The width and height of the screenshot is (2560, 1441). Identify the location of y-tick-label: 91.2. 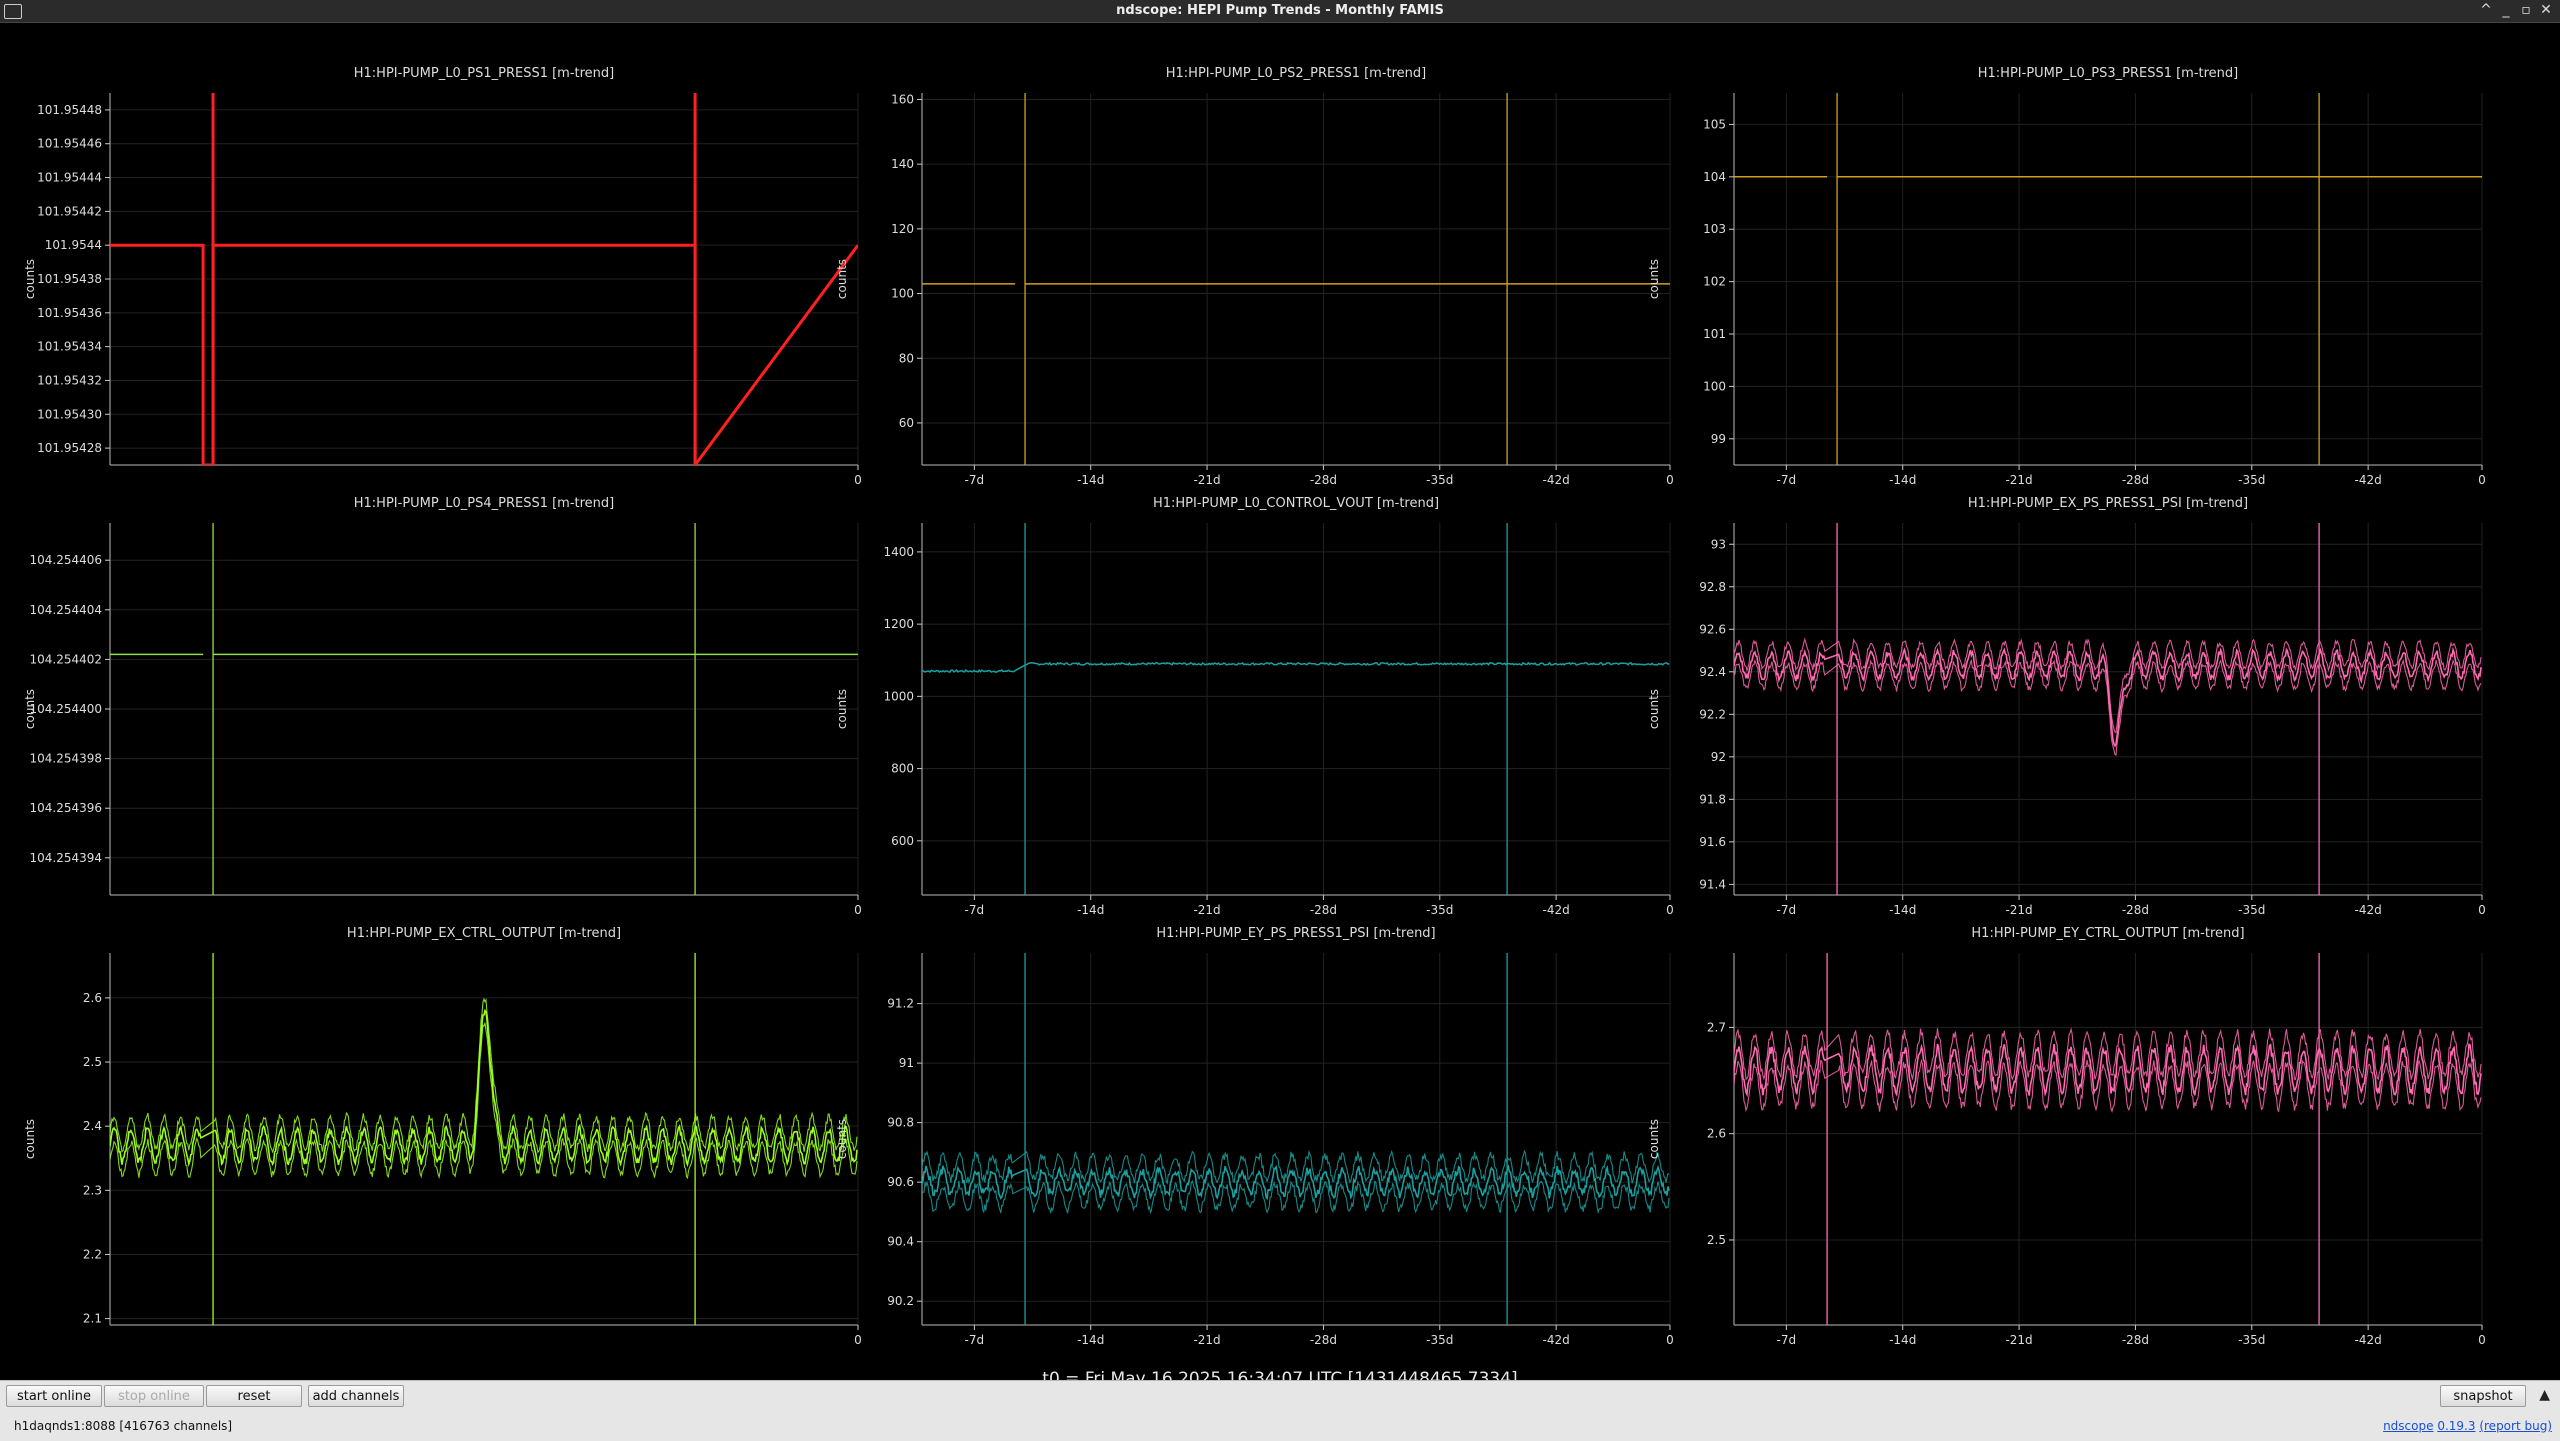
(900, 1004).